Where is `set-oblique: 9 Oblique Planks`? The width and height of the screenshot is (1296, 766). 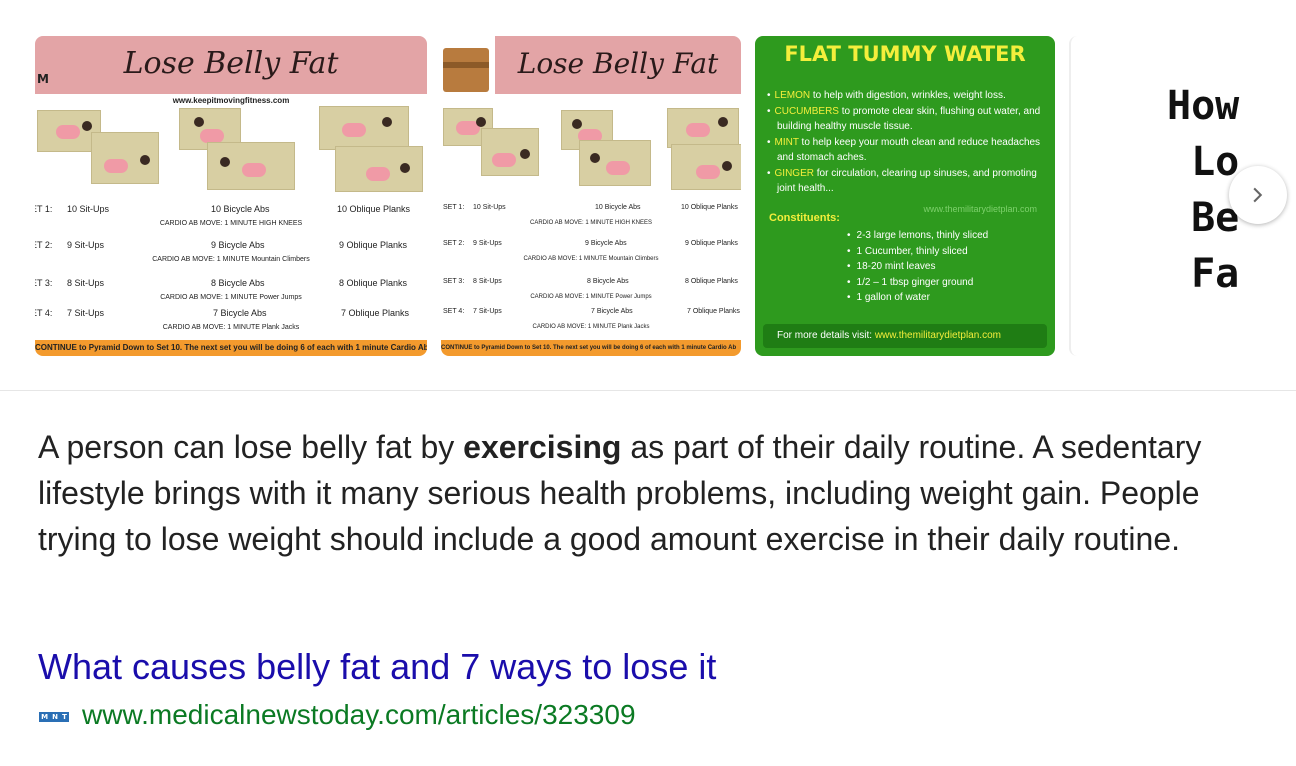
set-oblique: 9 Oblique Planks is located at coordinates (373, 245).